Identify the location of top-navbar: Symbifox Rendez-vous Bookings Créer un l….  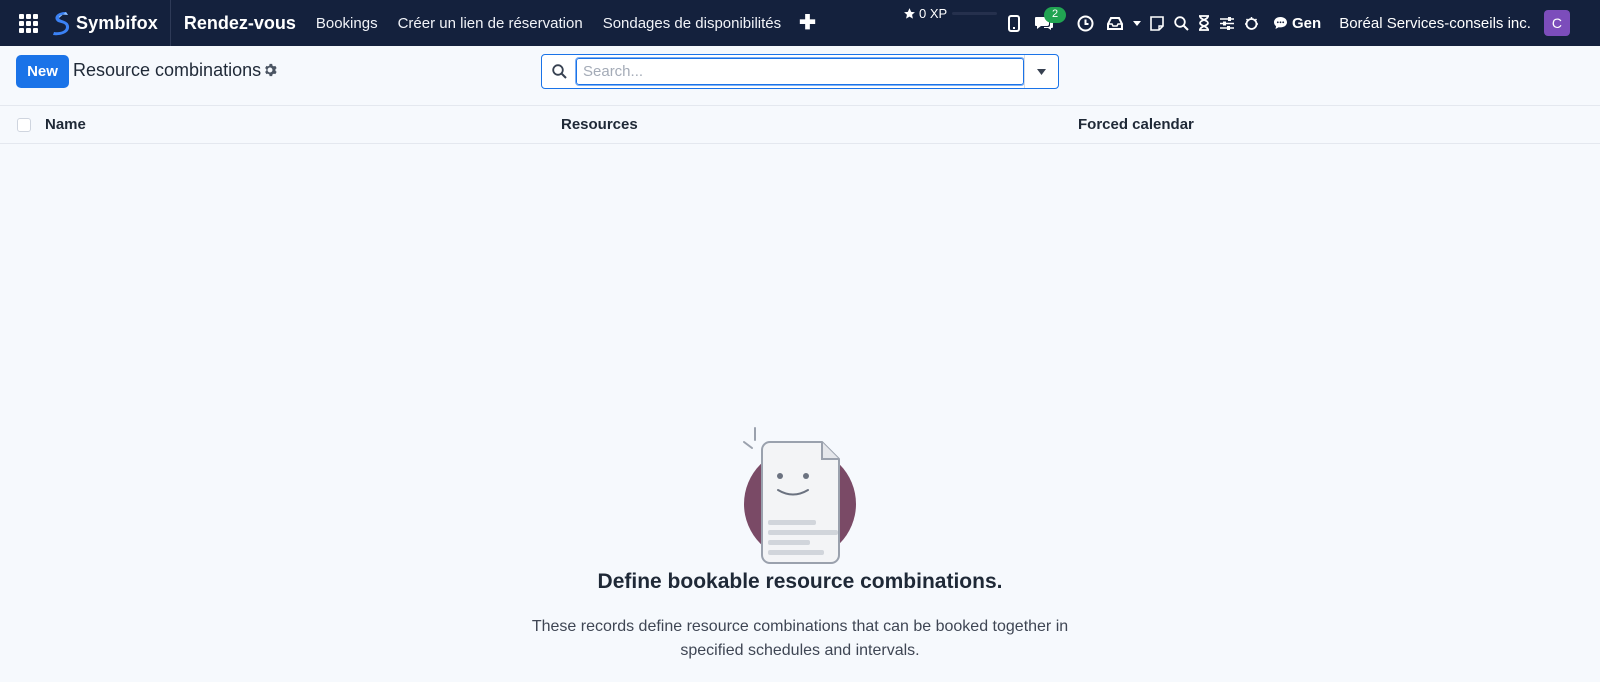
(800, 23).